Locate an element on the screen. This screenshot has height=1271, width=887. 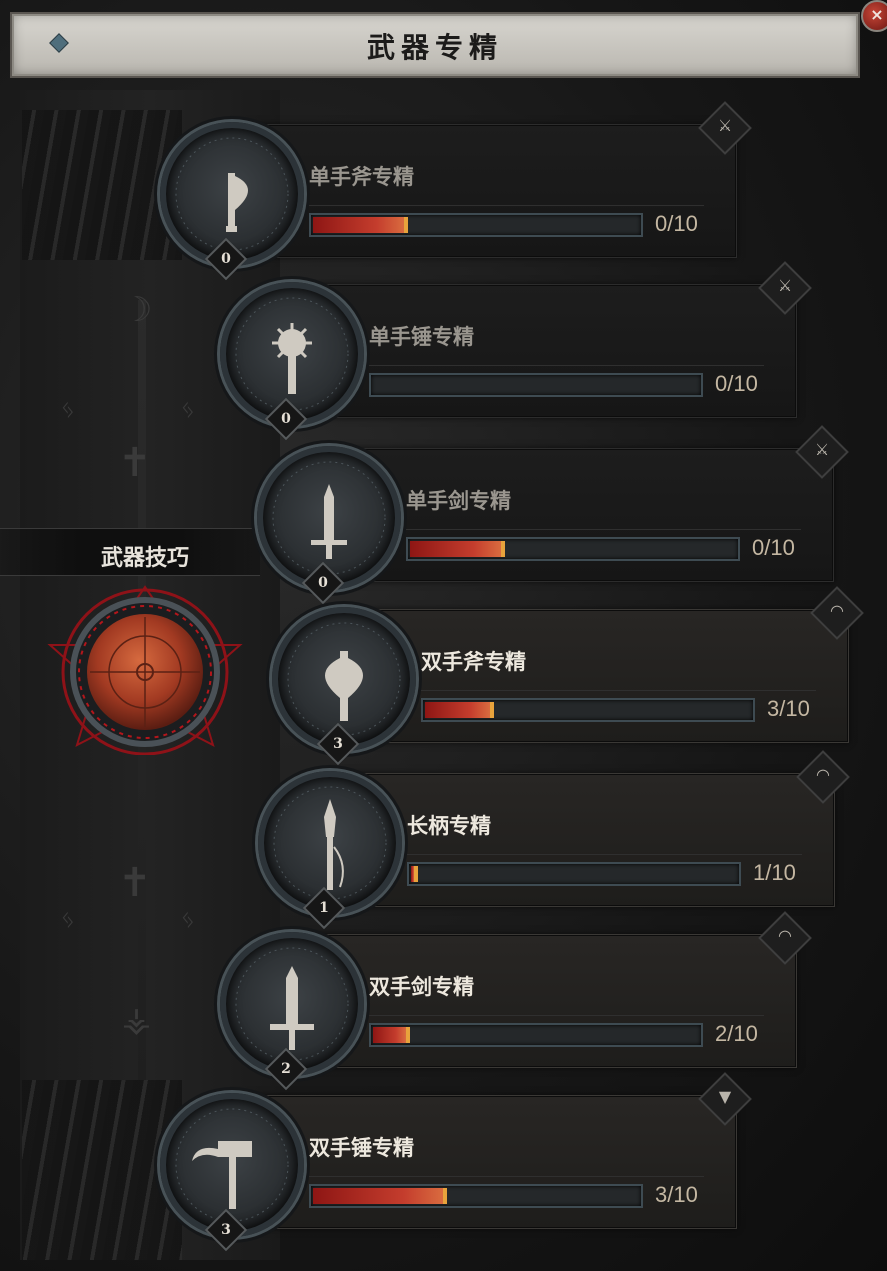
mastery-panel: ◠ 长柄专精 1/10 is located at coordinates (589, 828).